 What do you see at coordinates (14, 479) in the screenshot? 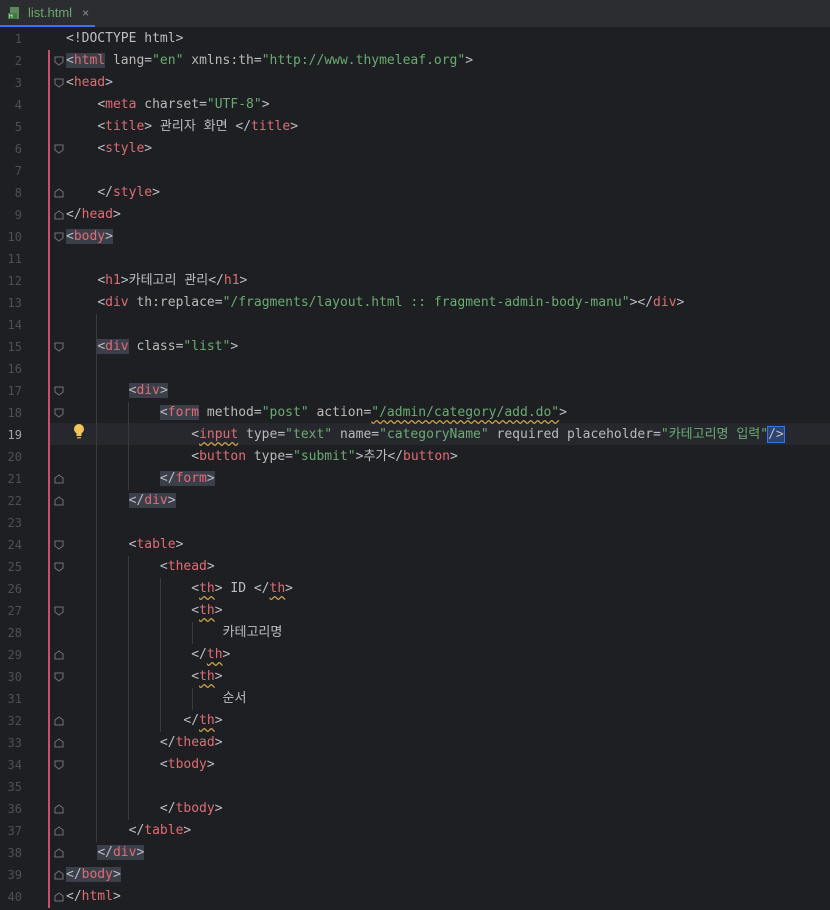
I see `line-number: 21` at bounding box center [14, 479].